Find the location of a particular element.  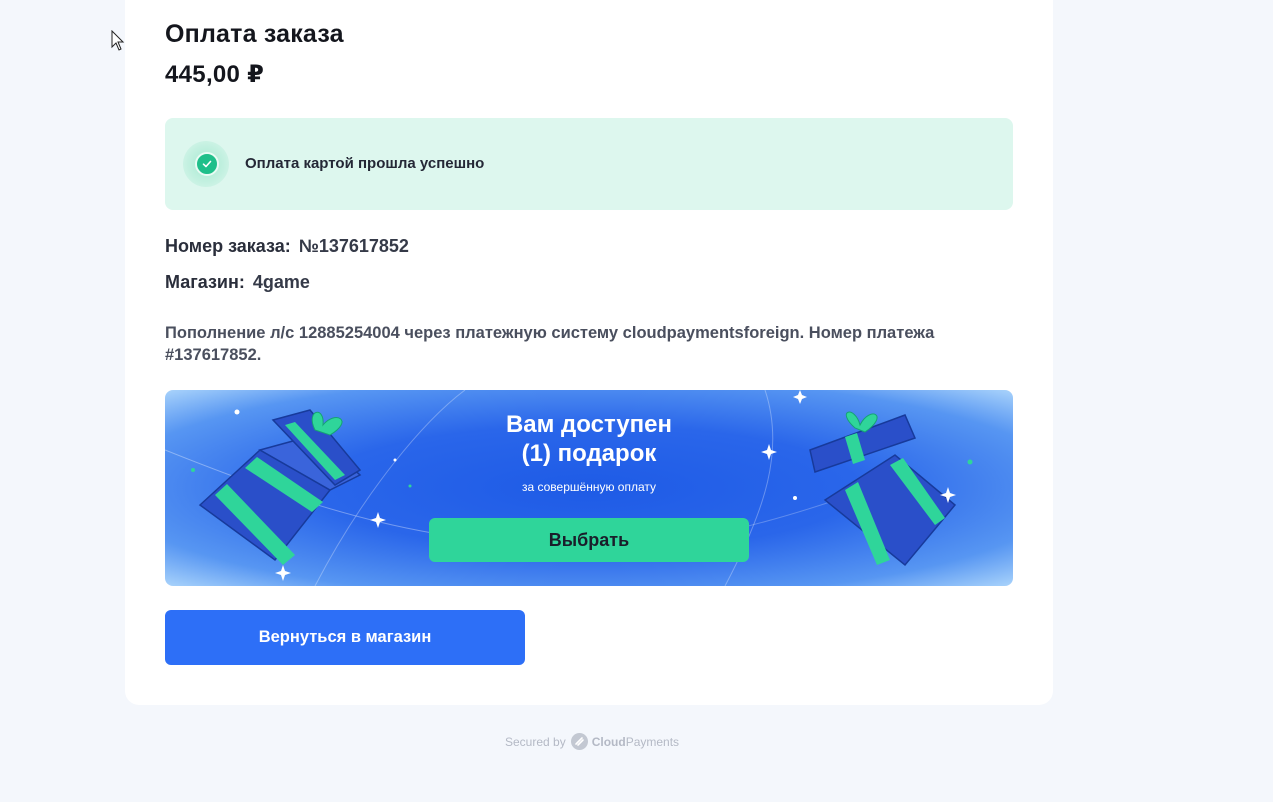

shop-value: 4game is located at coordinates (281, 282).